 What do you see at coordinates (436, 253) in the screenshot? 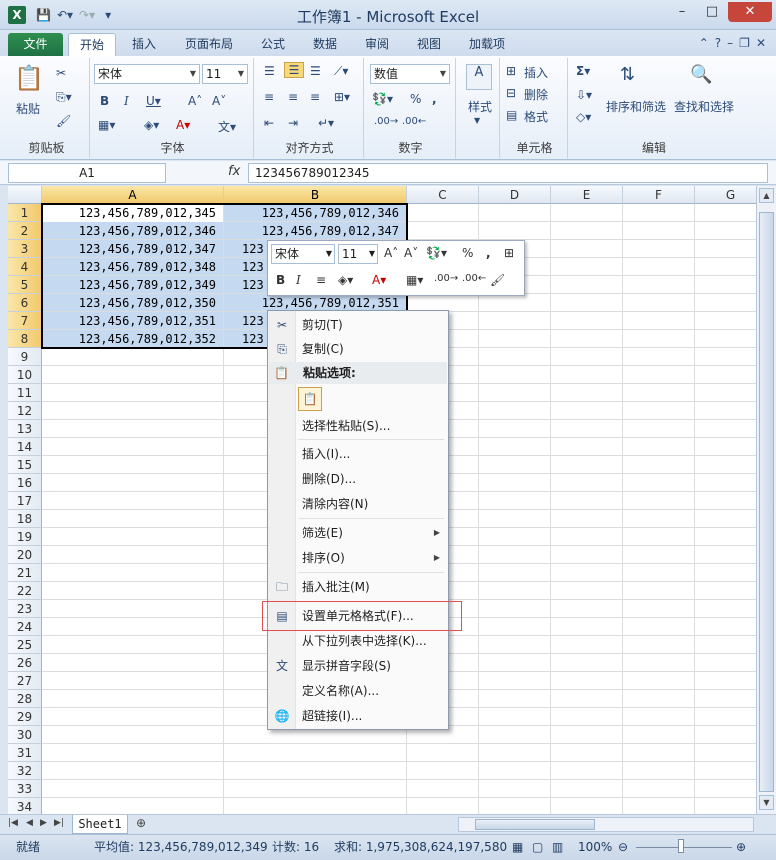
I see `mini-currency-icon: 💱▾` at bounding box center [436, 253].